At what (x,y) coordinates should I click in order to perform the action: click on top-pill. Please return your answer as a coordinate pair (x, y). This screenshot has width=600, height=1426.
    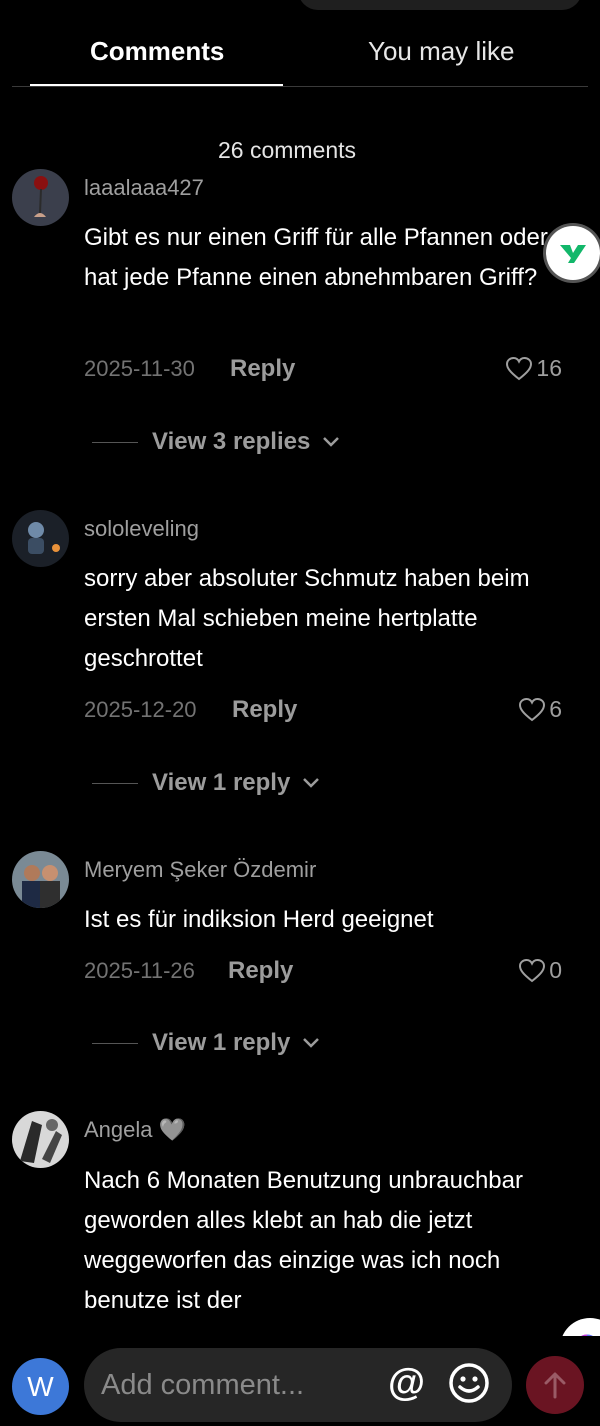
    Looking at the image, I should click on (440, 5).